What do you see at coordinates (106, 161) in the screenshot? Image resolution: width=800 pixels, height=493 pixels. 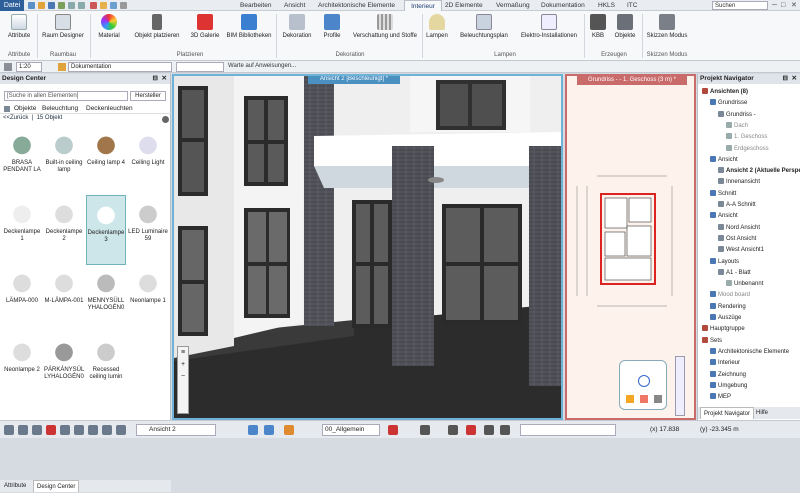 I see `product-item: Ceiling lamp 4` at bounding box center [106, 161].